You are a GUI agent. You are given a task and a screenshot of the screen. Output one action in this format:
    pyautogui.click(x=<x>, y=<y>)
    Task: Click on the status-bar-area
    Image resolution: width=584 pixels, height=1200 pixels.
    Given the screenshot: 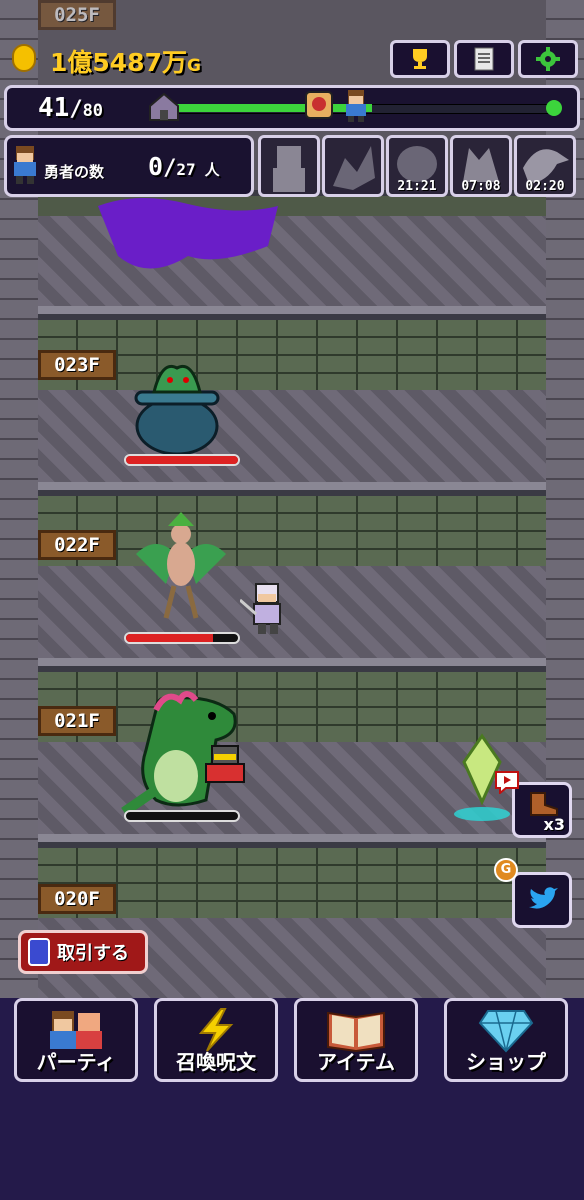 What is the action you would take?
    pyautogui.click(x=292, y=17)
    